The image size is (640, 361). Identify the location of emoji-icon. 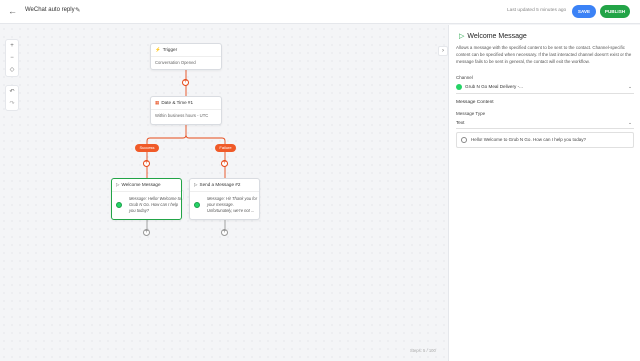
(464, 140).